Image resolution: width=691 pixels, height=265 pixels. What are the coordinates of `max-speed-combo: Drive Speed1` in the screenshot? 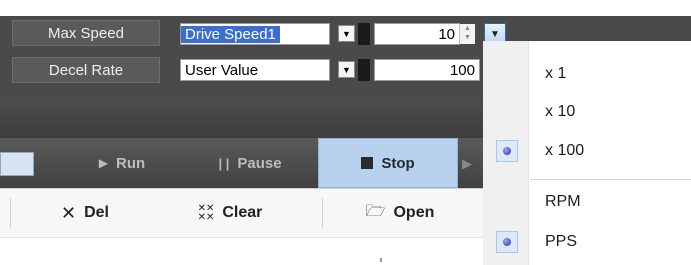 It's located at (255, 34).